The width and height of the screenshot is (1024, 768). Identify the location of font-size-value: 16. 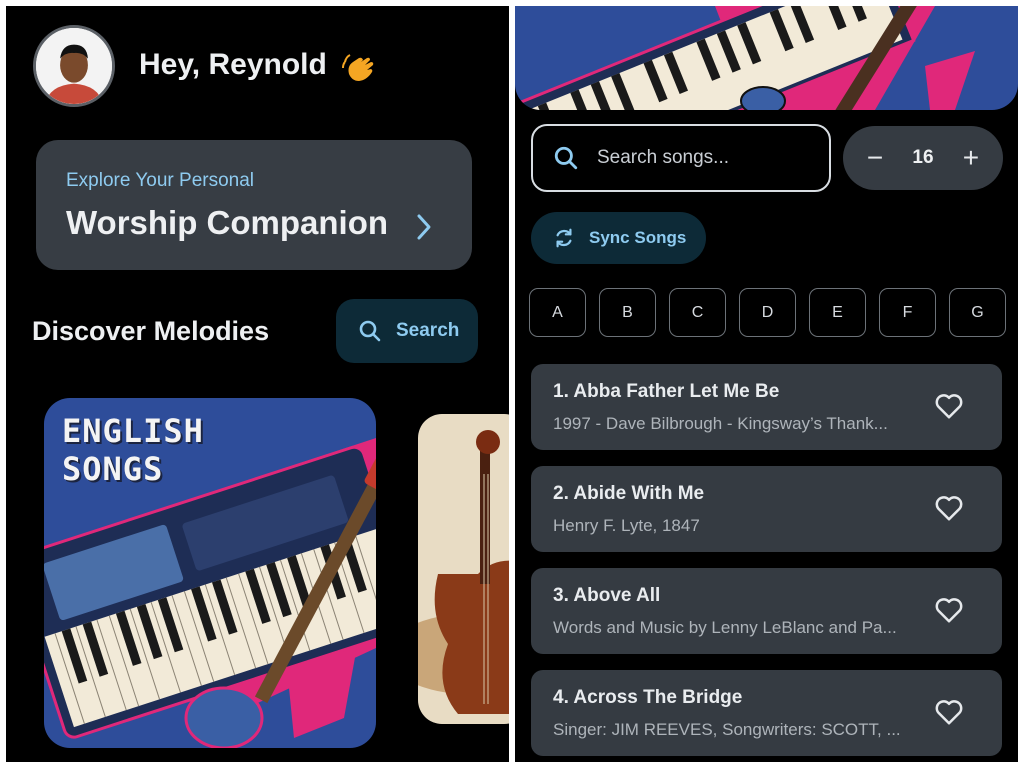
(923, 157).